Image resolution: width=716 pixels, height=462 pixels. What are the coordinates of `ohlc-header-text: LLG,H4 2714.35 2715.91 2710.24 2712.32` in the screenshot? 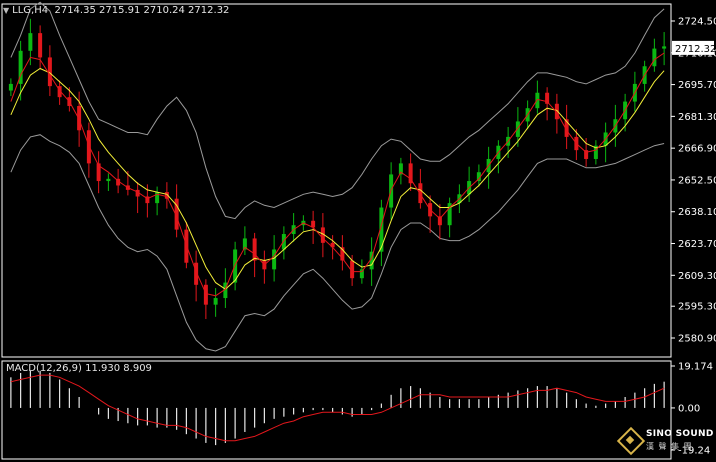 It's located at (121, 10).